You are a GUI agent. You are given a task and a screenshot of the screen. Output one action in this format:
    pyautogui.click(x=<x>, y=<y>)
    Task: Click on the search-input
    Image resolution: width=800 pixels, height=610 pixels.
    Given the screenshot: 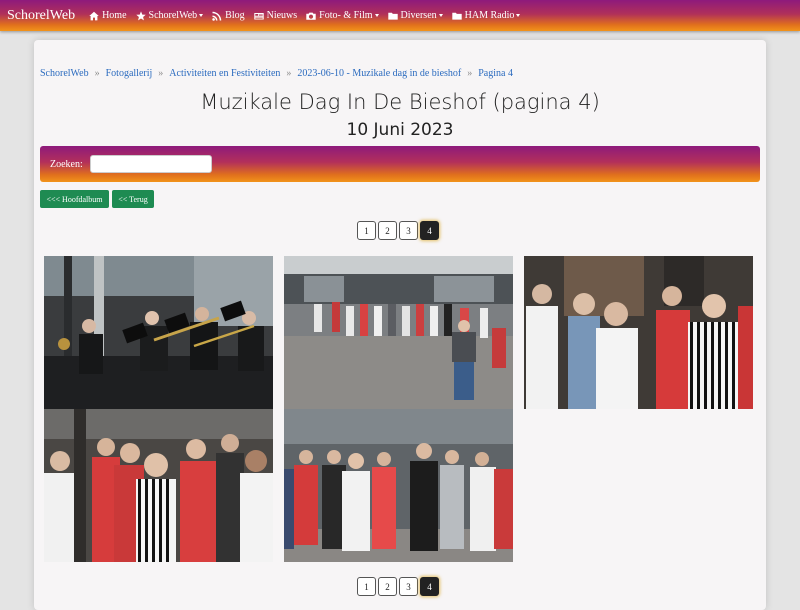 What is the action you would take?
    pyautogui.click(x=150, y=164)
    